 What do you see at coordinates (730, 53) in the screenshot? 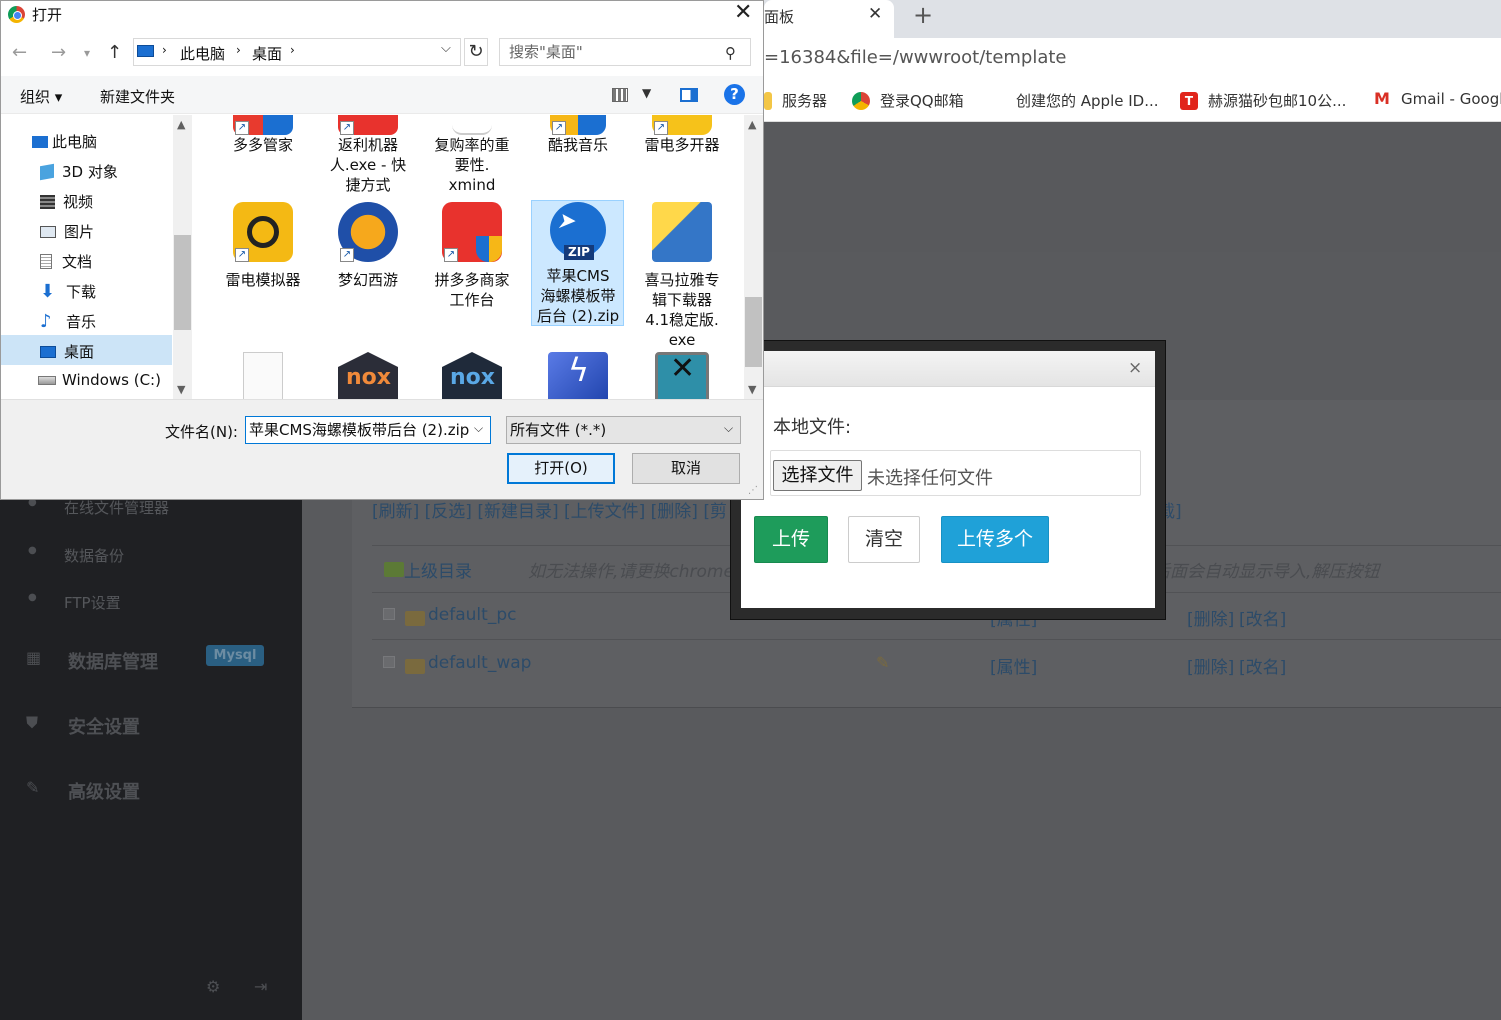
I see `search-icon: ⚲` at bounding box center [730, 53].